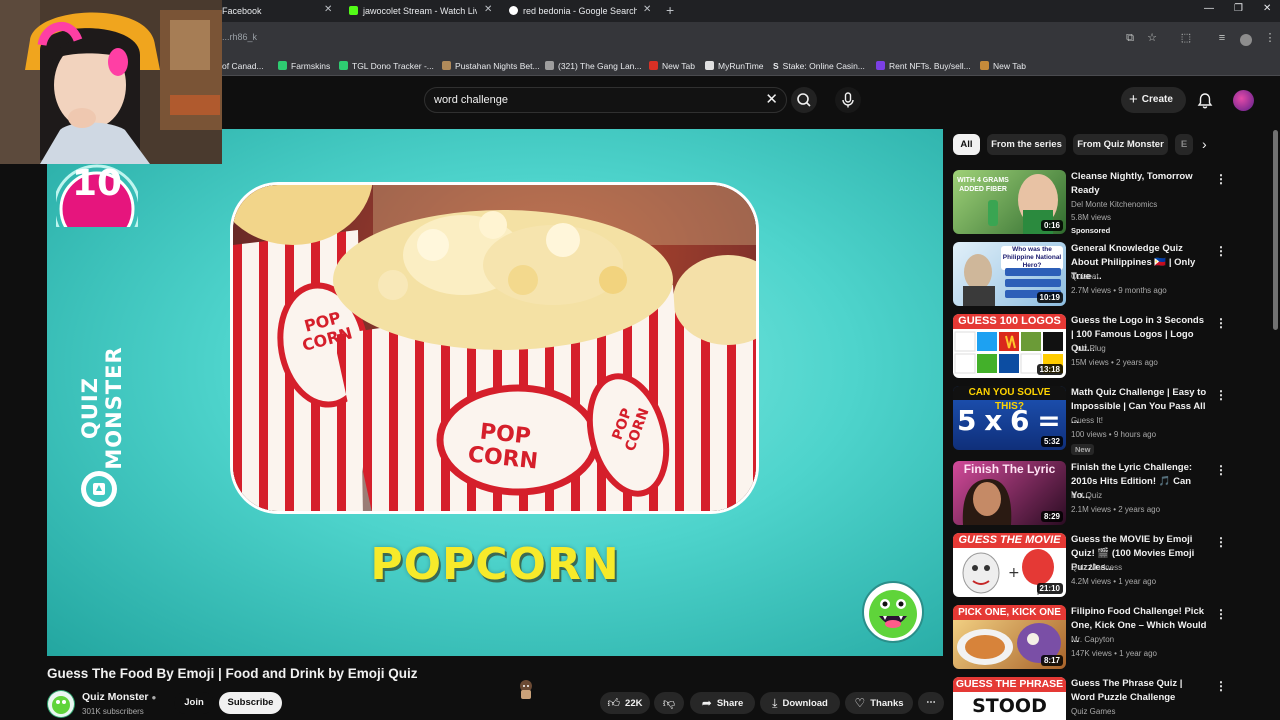  What do you see at coordinates (634, 703) in the screenshot?
I see `like-count: 22K` at bounding box center [634, 703].